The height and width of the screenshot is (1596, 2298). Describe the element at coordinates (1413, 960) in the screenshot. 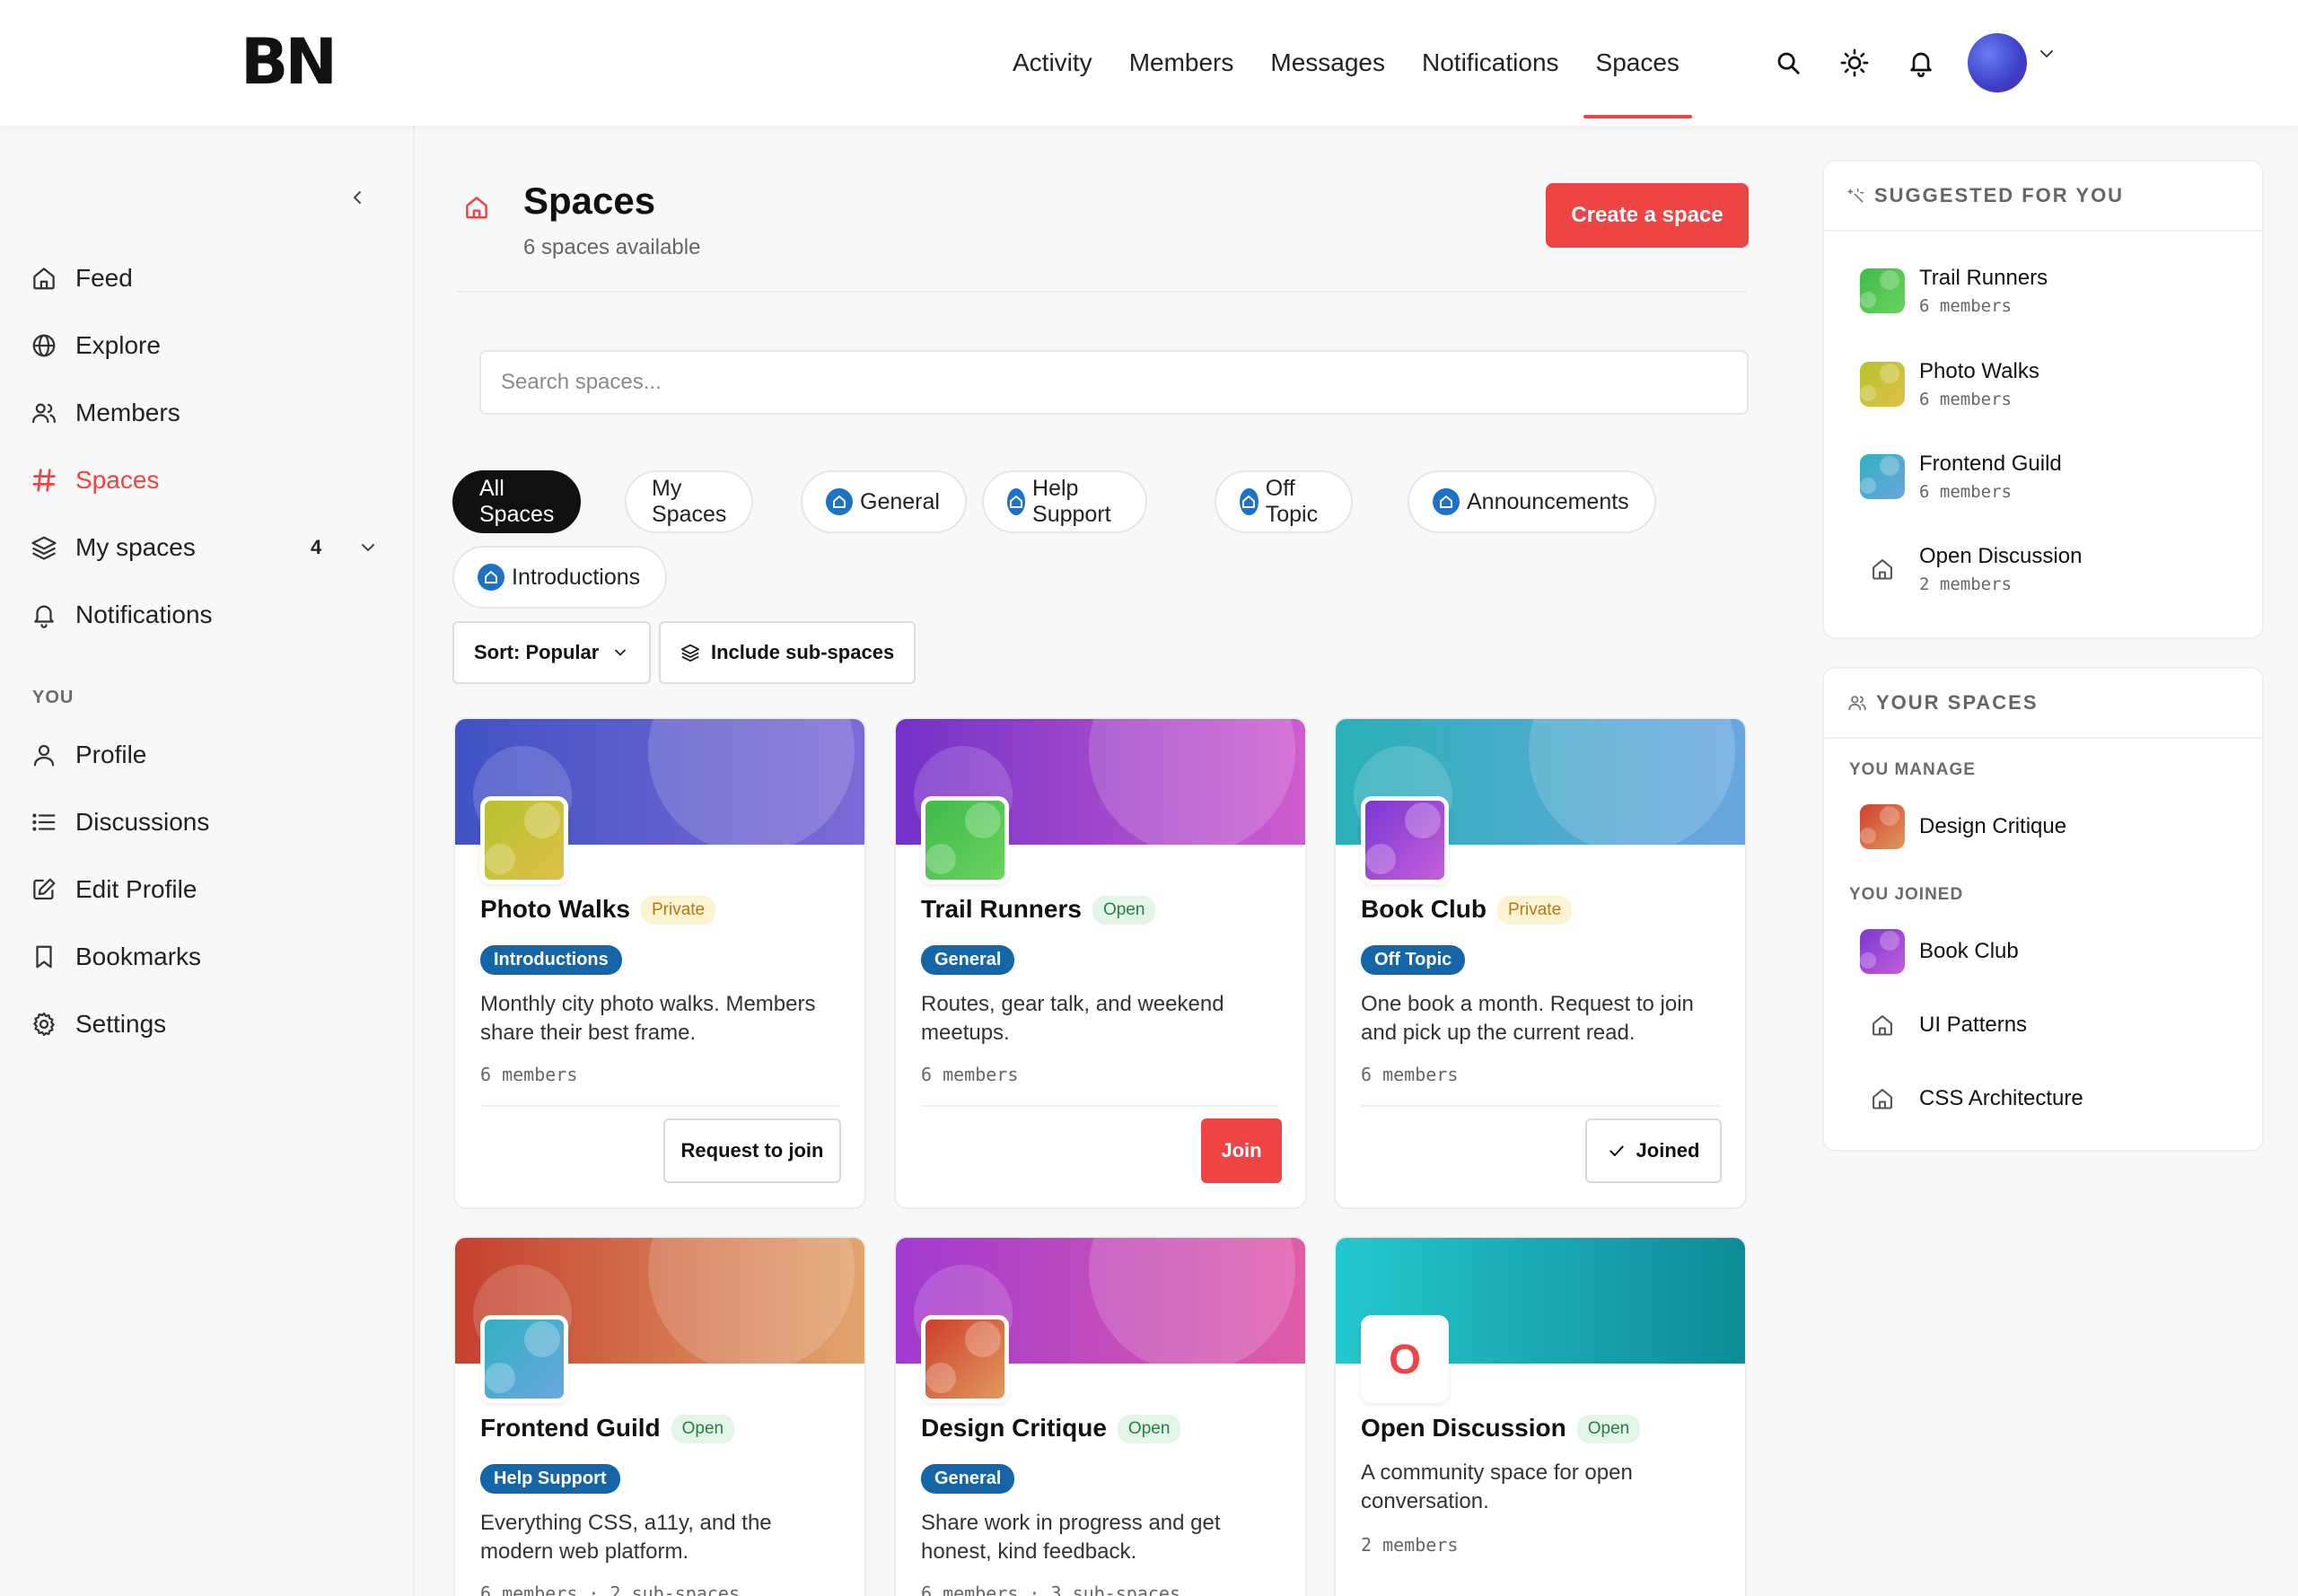

I see `category-badge: Off Topic` at that location.